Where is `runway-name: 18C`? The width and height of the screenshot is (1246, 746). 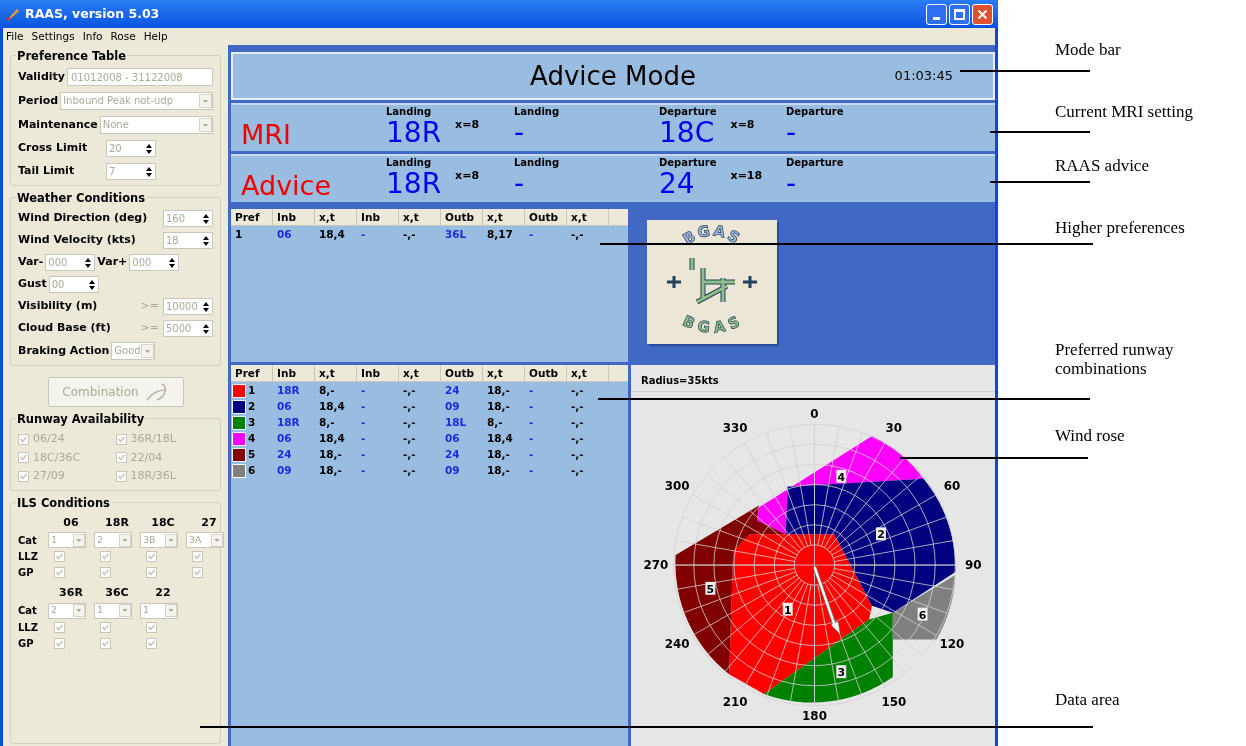 runway-name: 18C is located at coordinates (163, 522).